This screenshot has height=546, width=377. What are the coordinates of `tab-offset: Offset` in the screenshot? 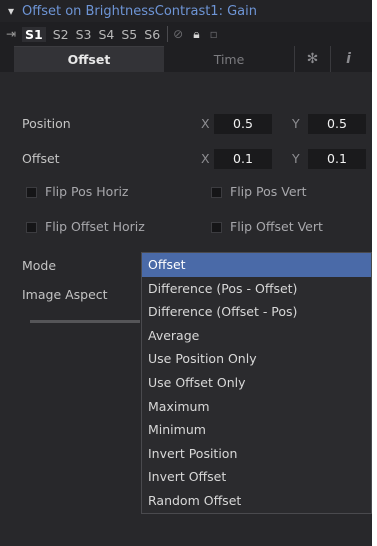 It's located at (89, 59).